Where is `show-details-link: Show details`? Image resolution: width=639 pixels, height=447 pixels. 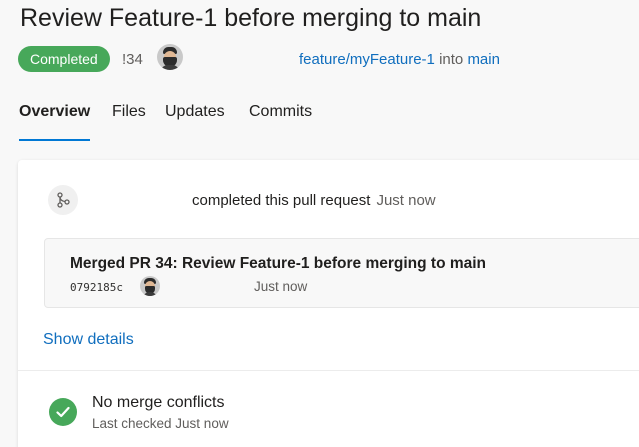 show-details-link: Show details is located at coordinates (88, 340).